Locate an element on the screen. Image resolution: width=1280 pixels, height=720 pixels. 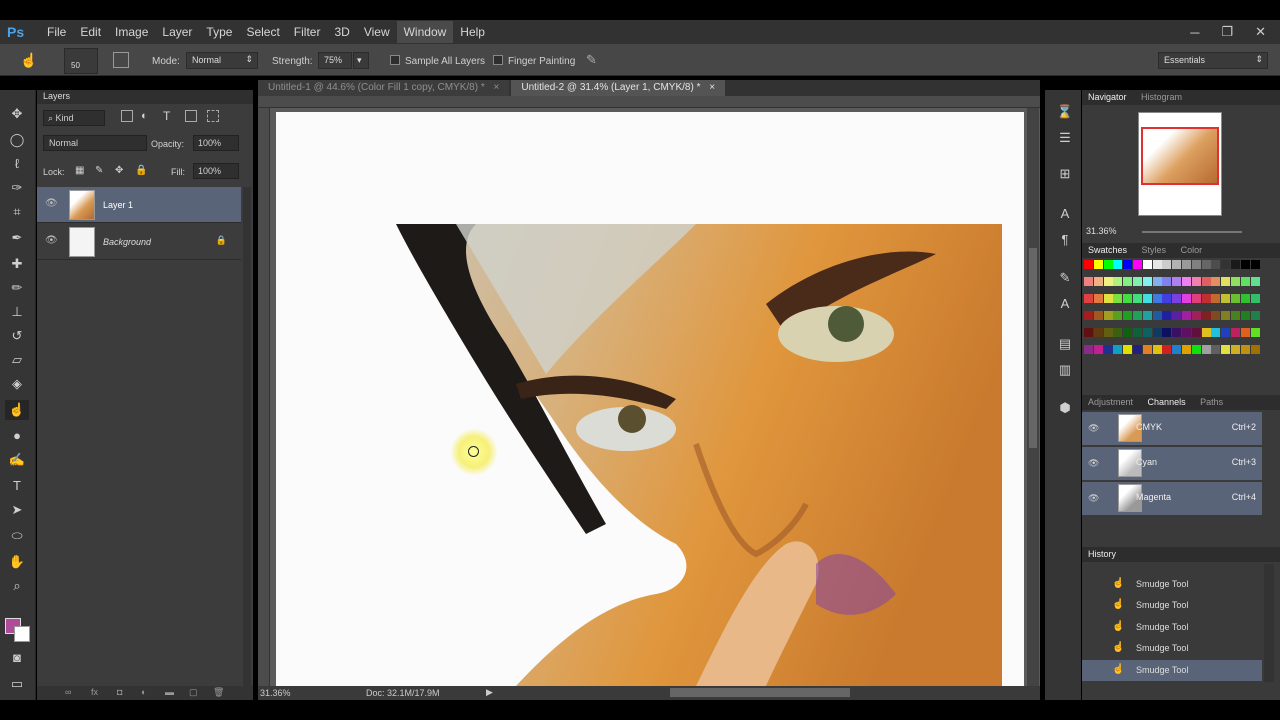
quick-mask-icon: ◙ is located at coordinates (17, 658).